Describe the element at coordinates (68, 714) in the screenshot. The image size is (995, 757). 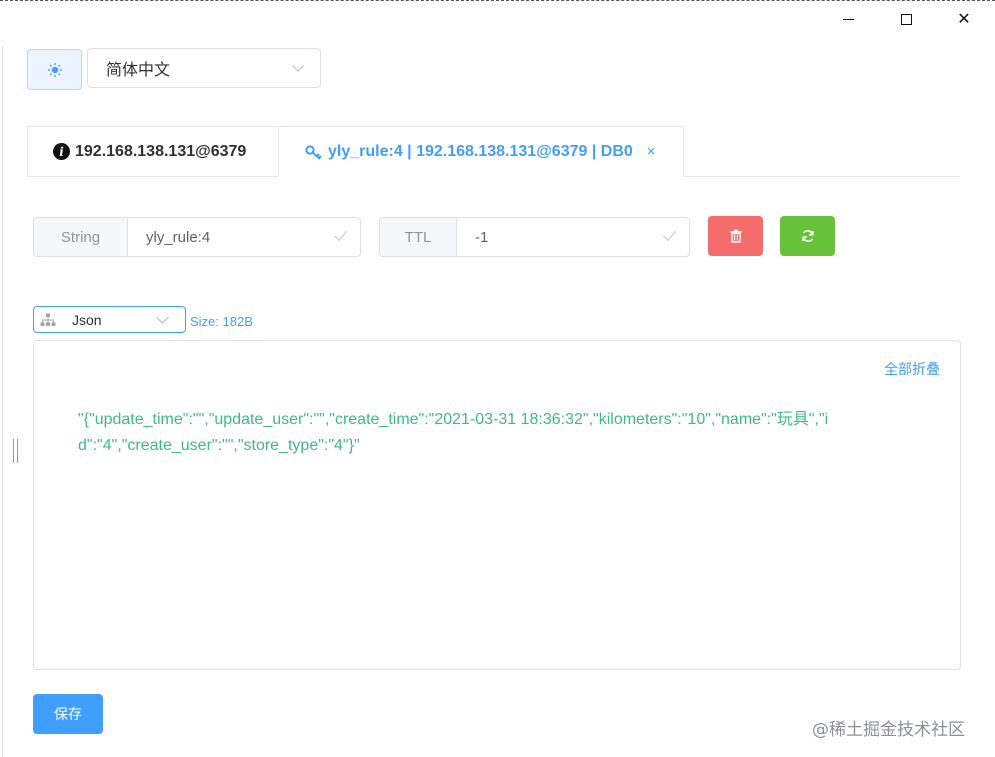
I see `save-button: 保存` at that location.